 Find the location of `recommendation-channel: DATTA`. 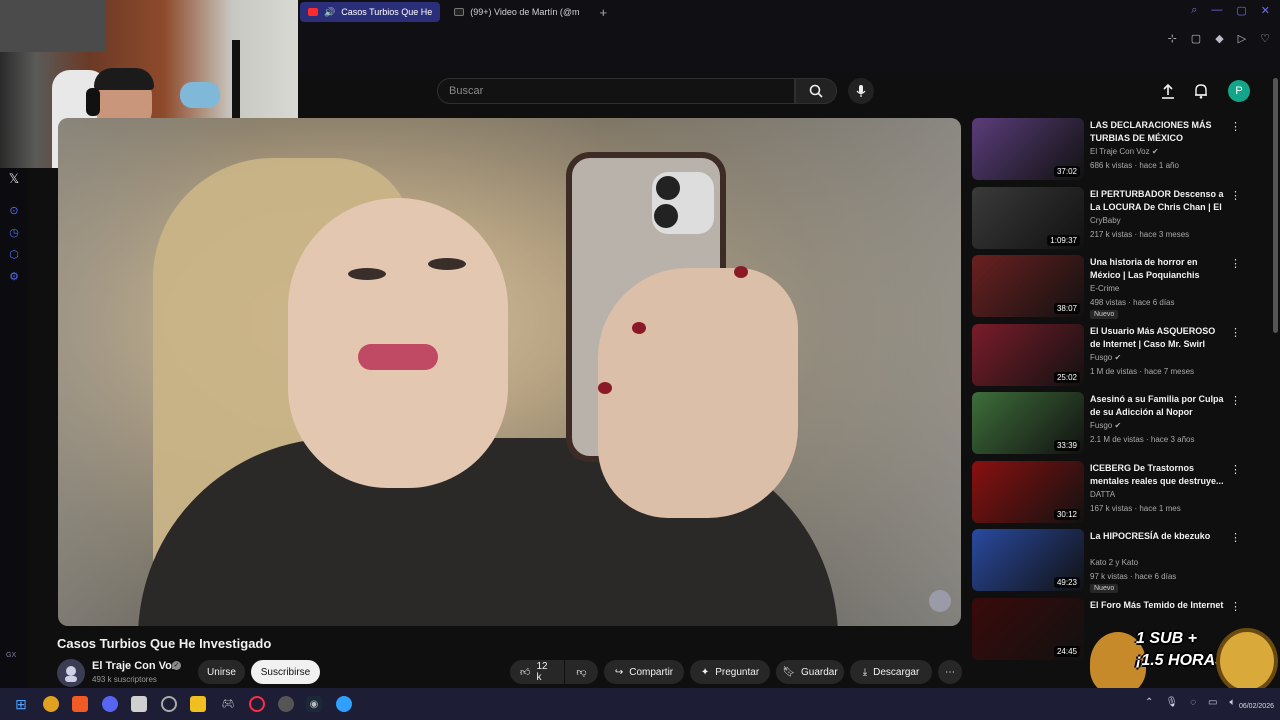

recommendation-channel: DATTA is located at coordinates (1102, 494).